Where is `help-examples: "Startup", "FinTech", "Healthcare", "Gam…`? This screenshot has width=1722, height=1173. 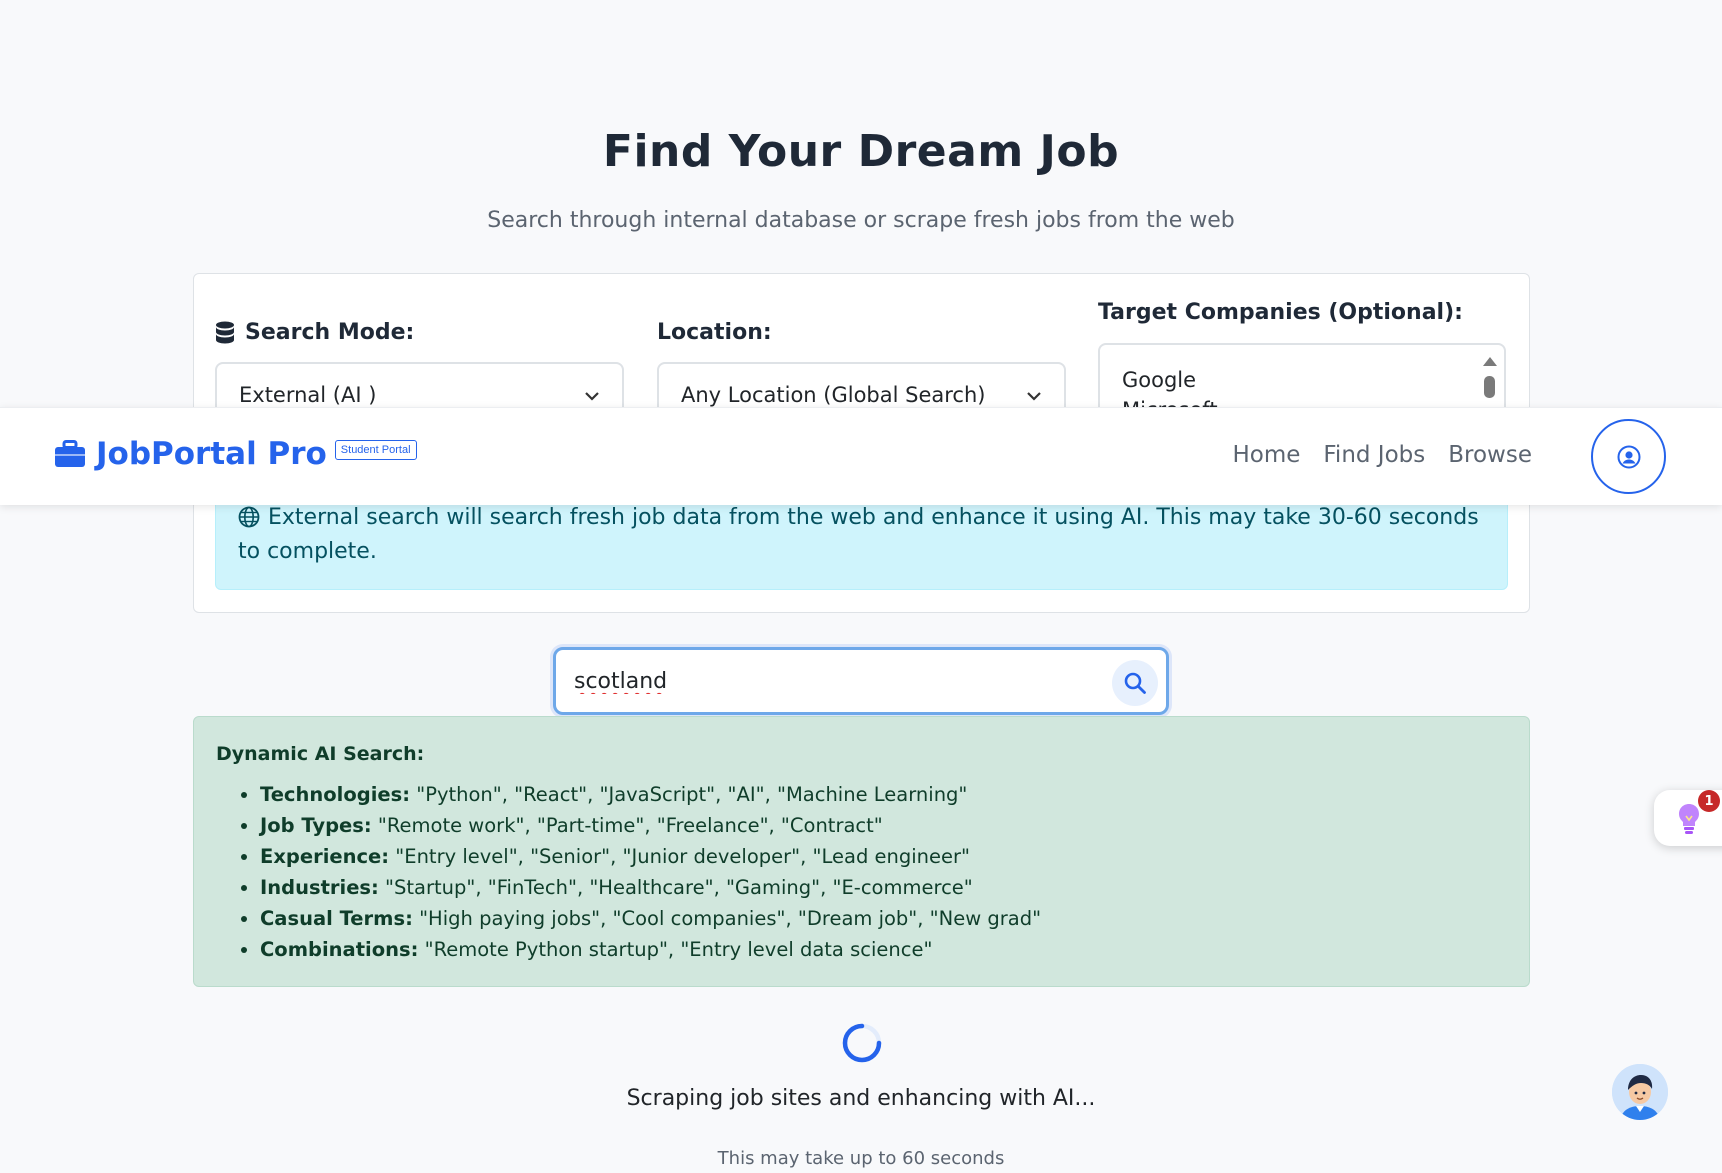
help-examples: "Startup", "FinTech", "Healthcare", "Gam… is located at coordinates (679, 887).